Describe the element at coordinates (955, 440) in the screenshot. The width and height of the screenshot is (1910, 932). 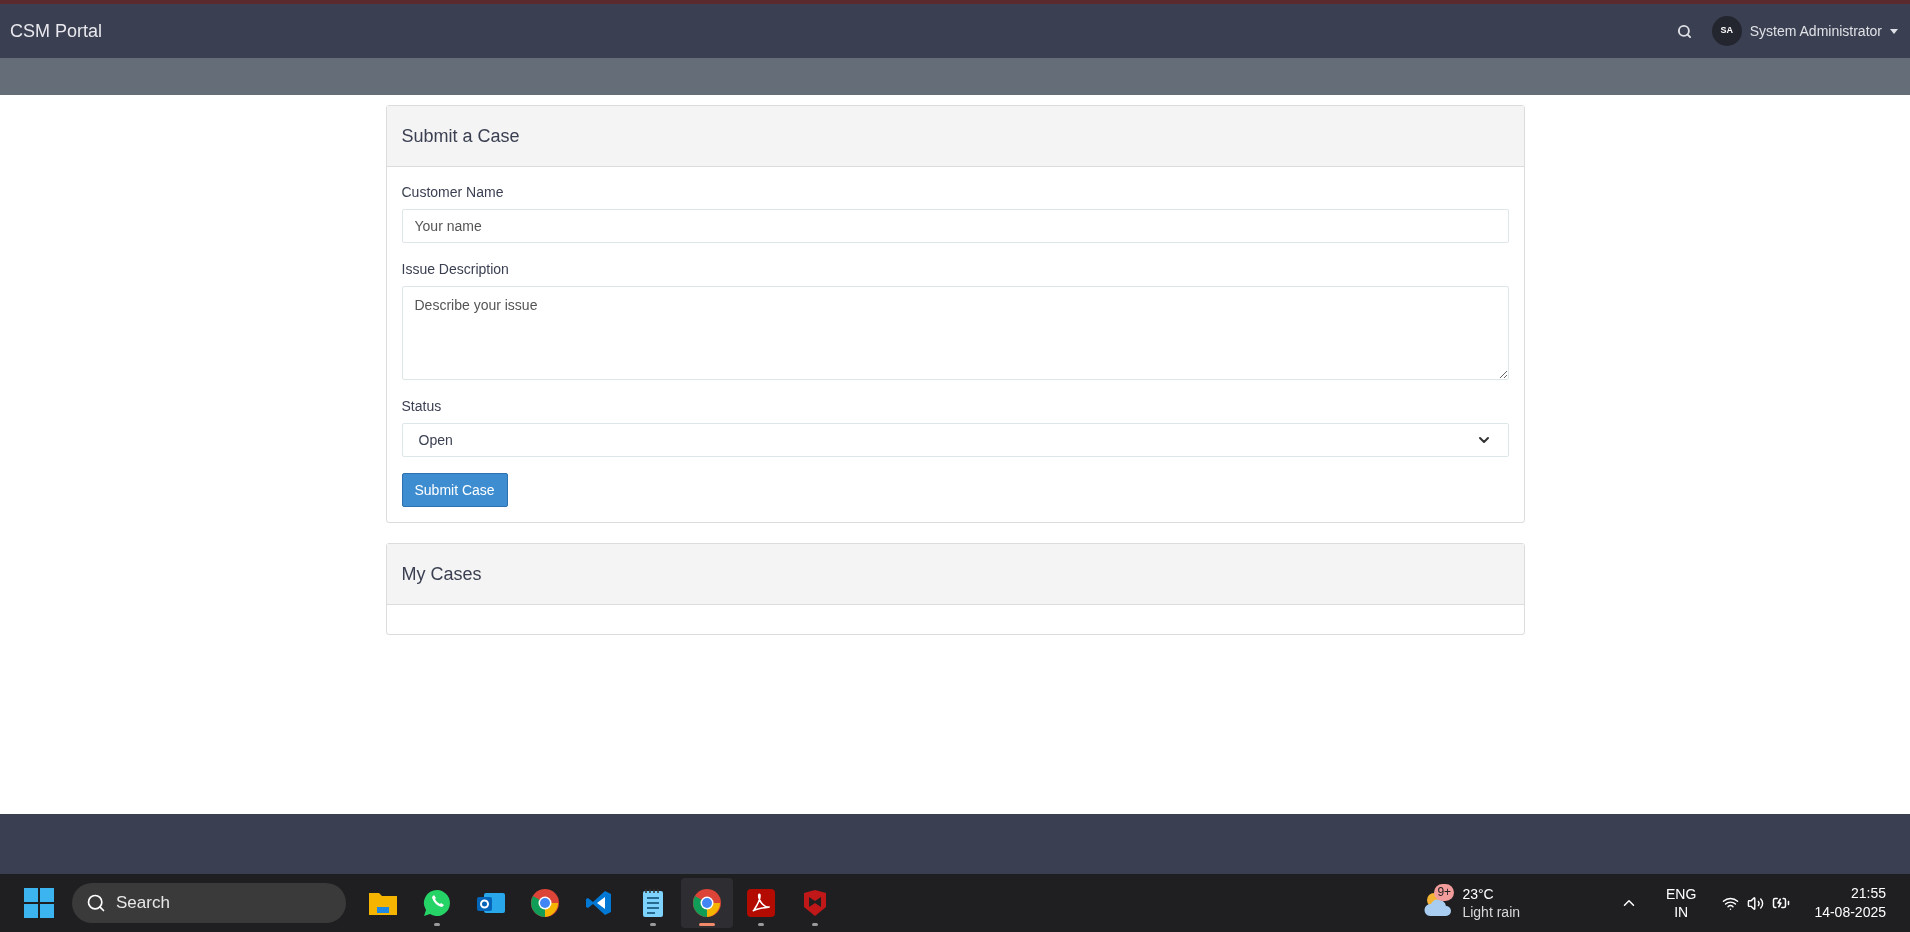
I see `select-field: Open` at that location.